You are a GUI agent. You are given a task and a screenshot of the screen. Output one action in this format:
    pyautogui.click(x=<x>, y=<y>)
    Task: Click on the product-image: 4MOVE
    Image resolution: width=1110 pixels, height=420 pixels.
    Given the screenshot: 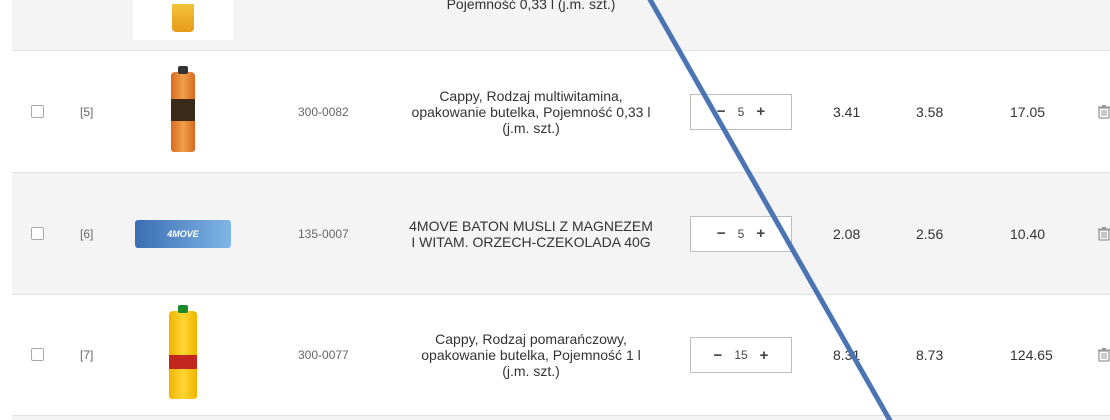 What is the action you would take?
    pyautogui.click(x=183, y=233)
    